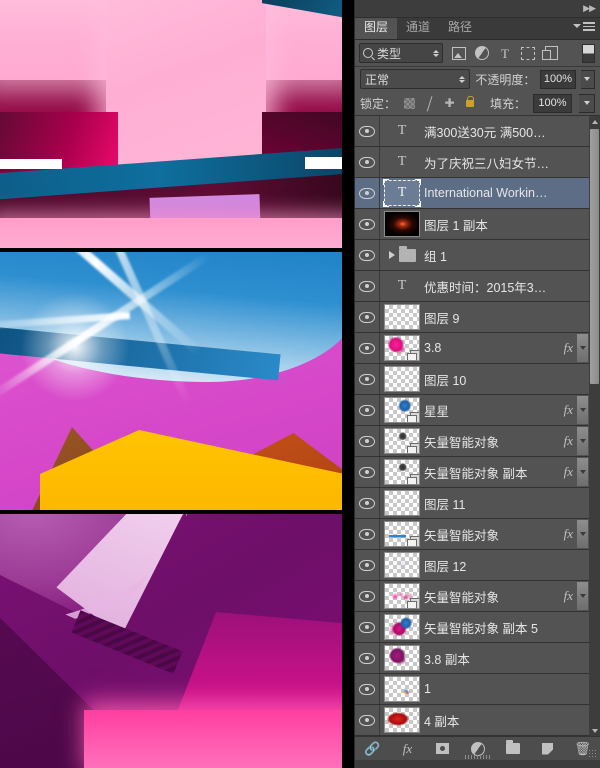 The image size is (600, 768). I want to click on layer-row: 4 副本, so click(472, 720).